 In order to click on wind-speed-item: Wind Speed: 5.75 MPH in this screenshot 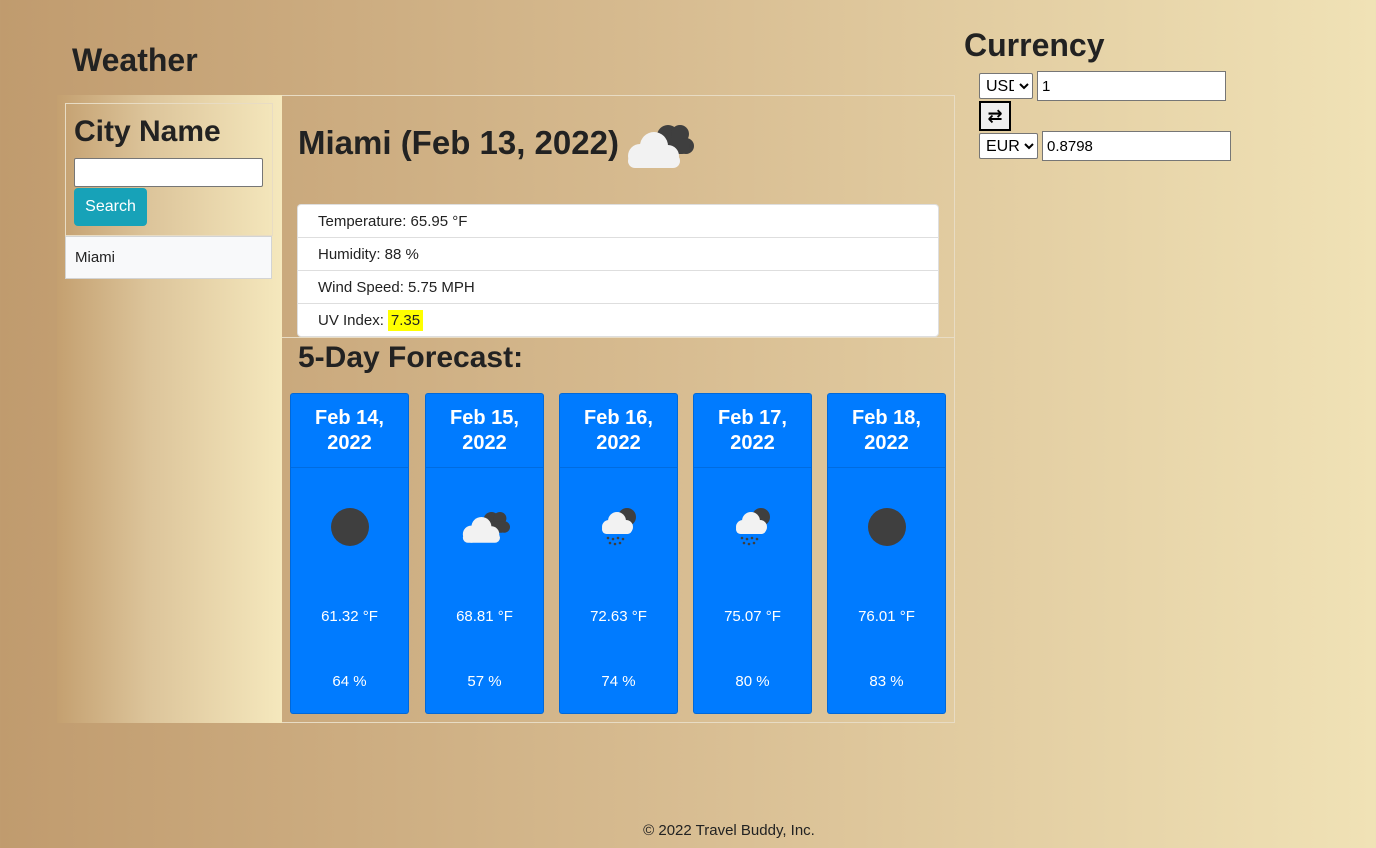, I will do `click(618, 287)`.